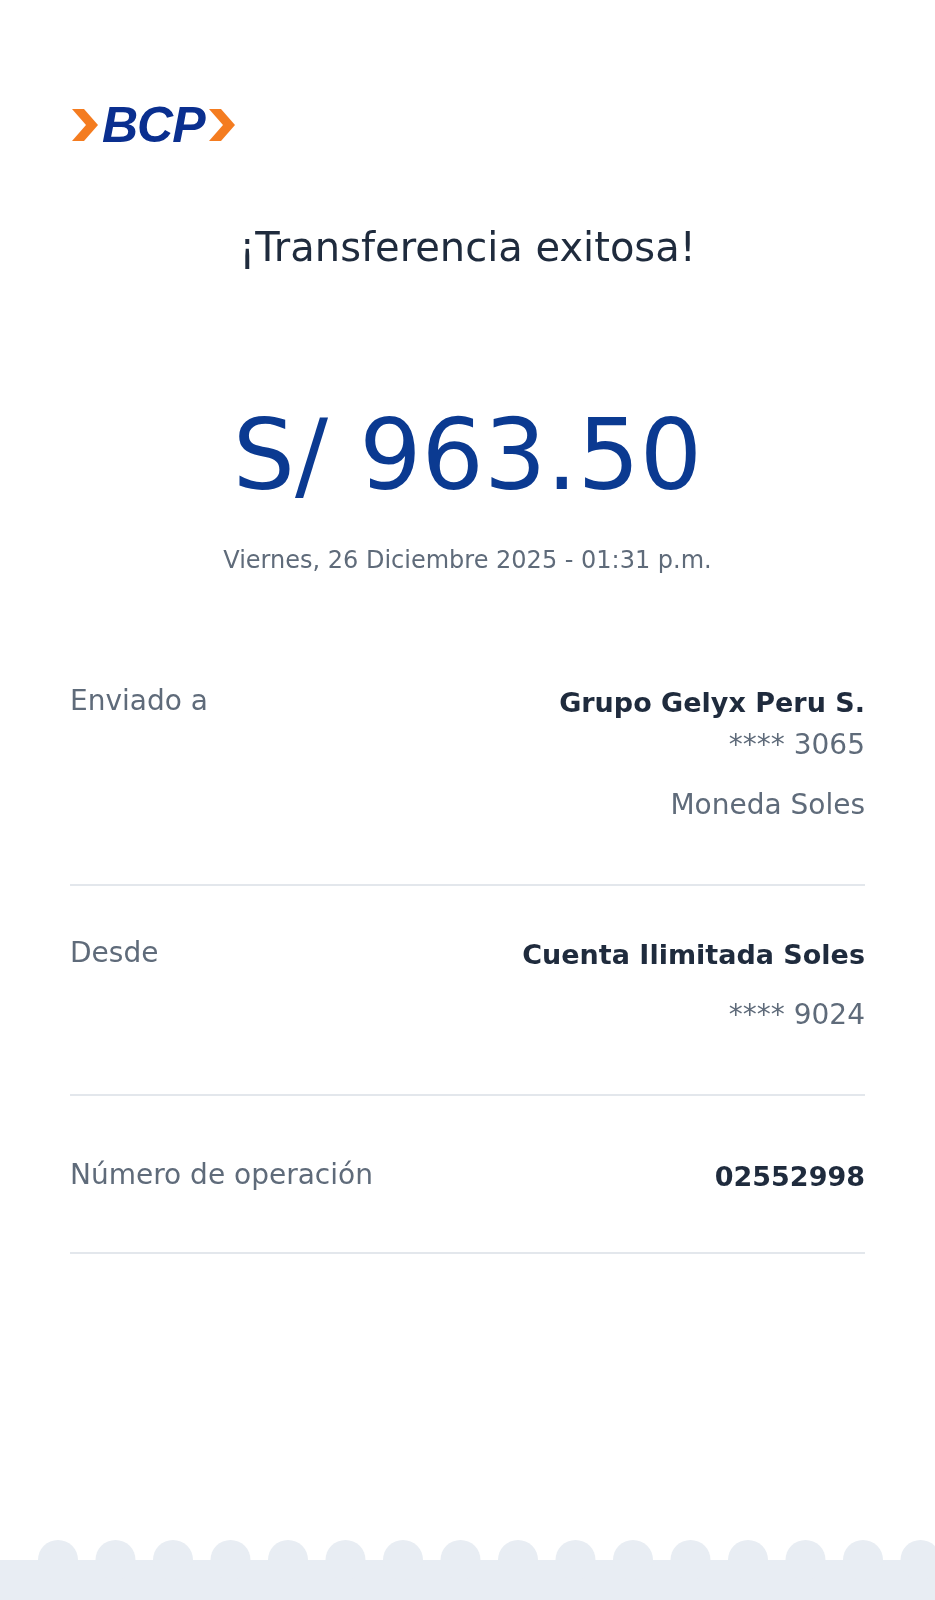  What do you see at coordinates (467, 560) in the screenshot?
I see `date-time: Viernes, 26 Diciembre 2025 - 01:31 p.m.` at bounding box center [467, 560].